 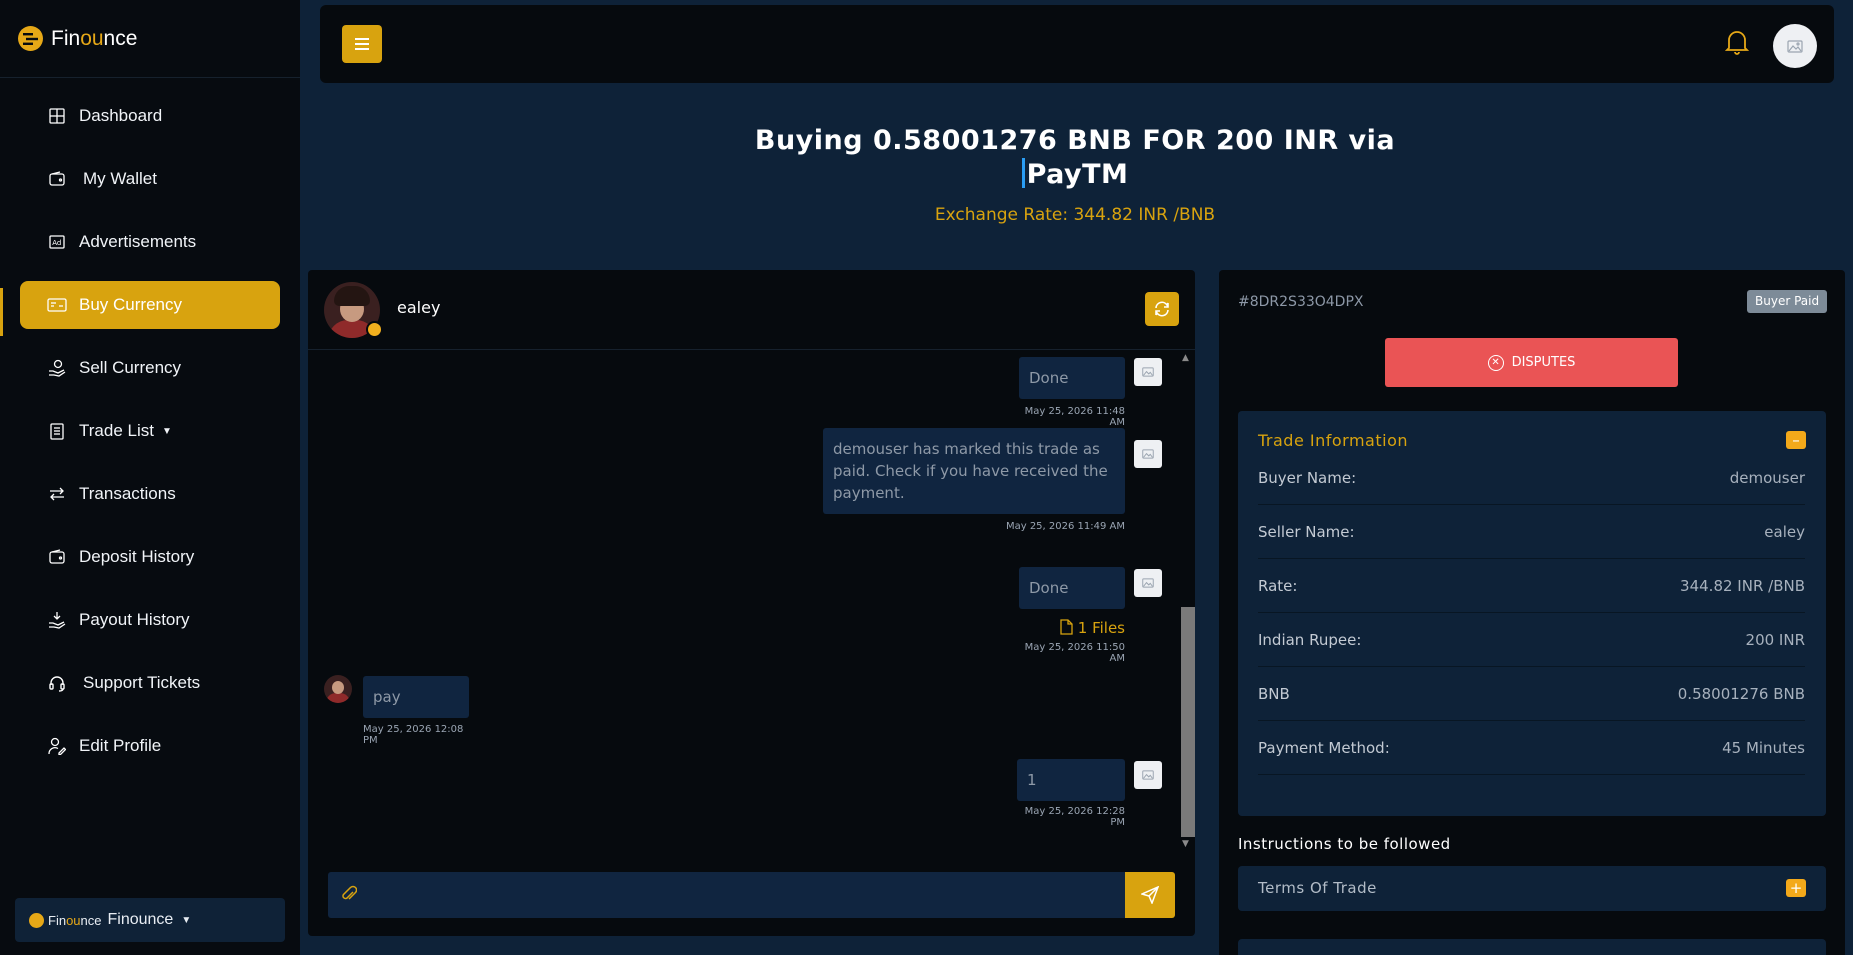 I want to click on info-value: 200 INR, so click(x=1775, y=639).